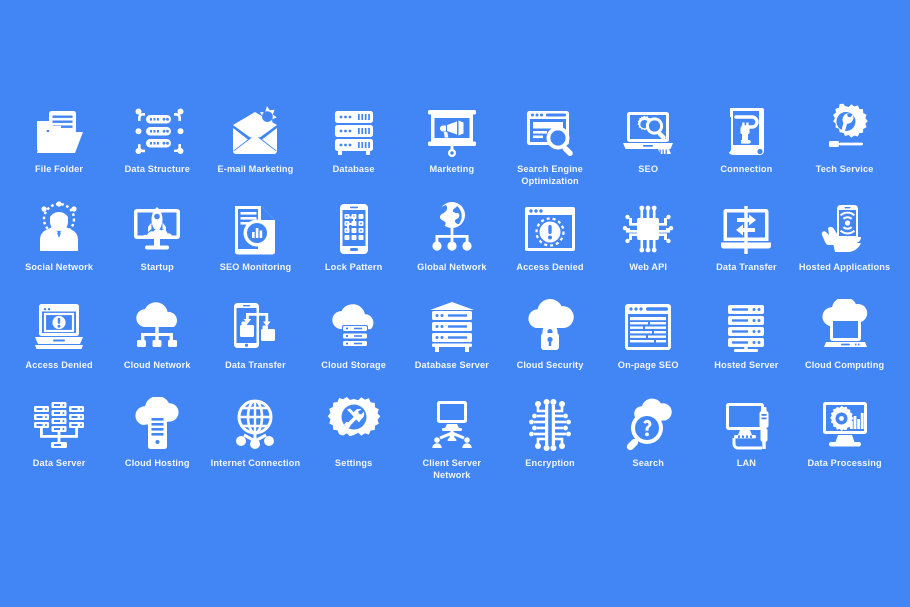 The image size is (910, 607). I want to click on icon-label: Hosted Server, so click(746, 365).